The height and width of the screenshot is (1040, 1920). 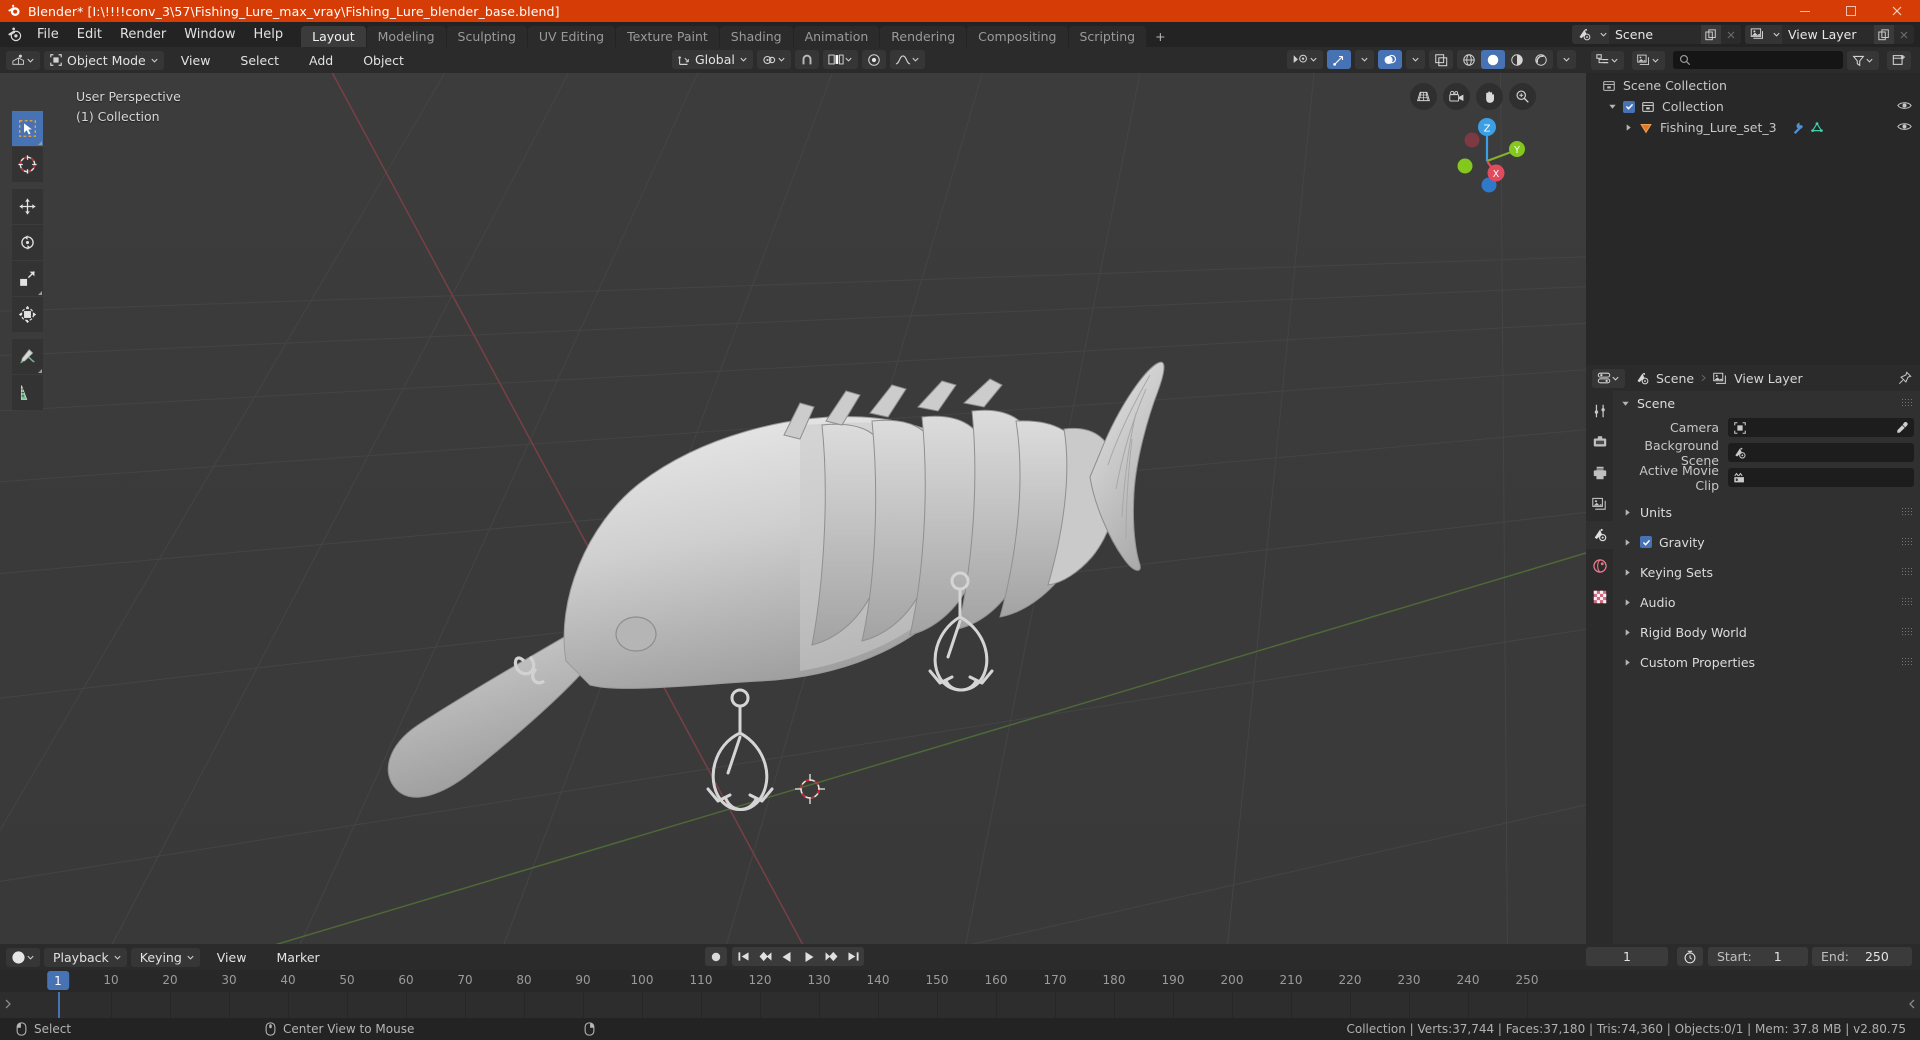 I want to click on properties-tab-texture, so click(x=1599, y=597).